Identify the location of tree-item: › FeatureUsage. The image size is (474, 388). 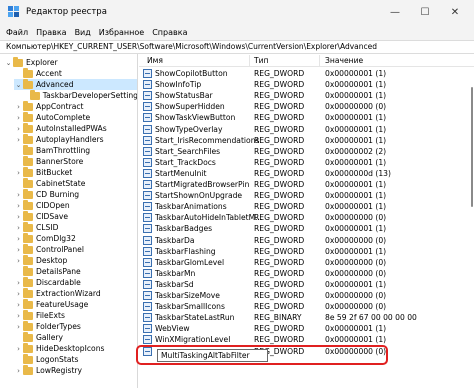
(75, 304).